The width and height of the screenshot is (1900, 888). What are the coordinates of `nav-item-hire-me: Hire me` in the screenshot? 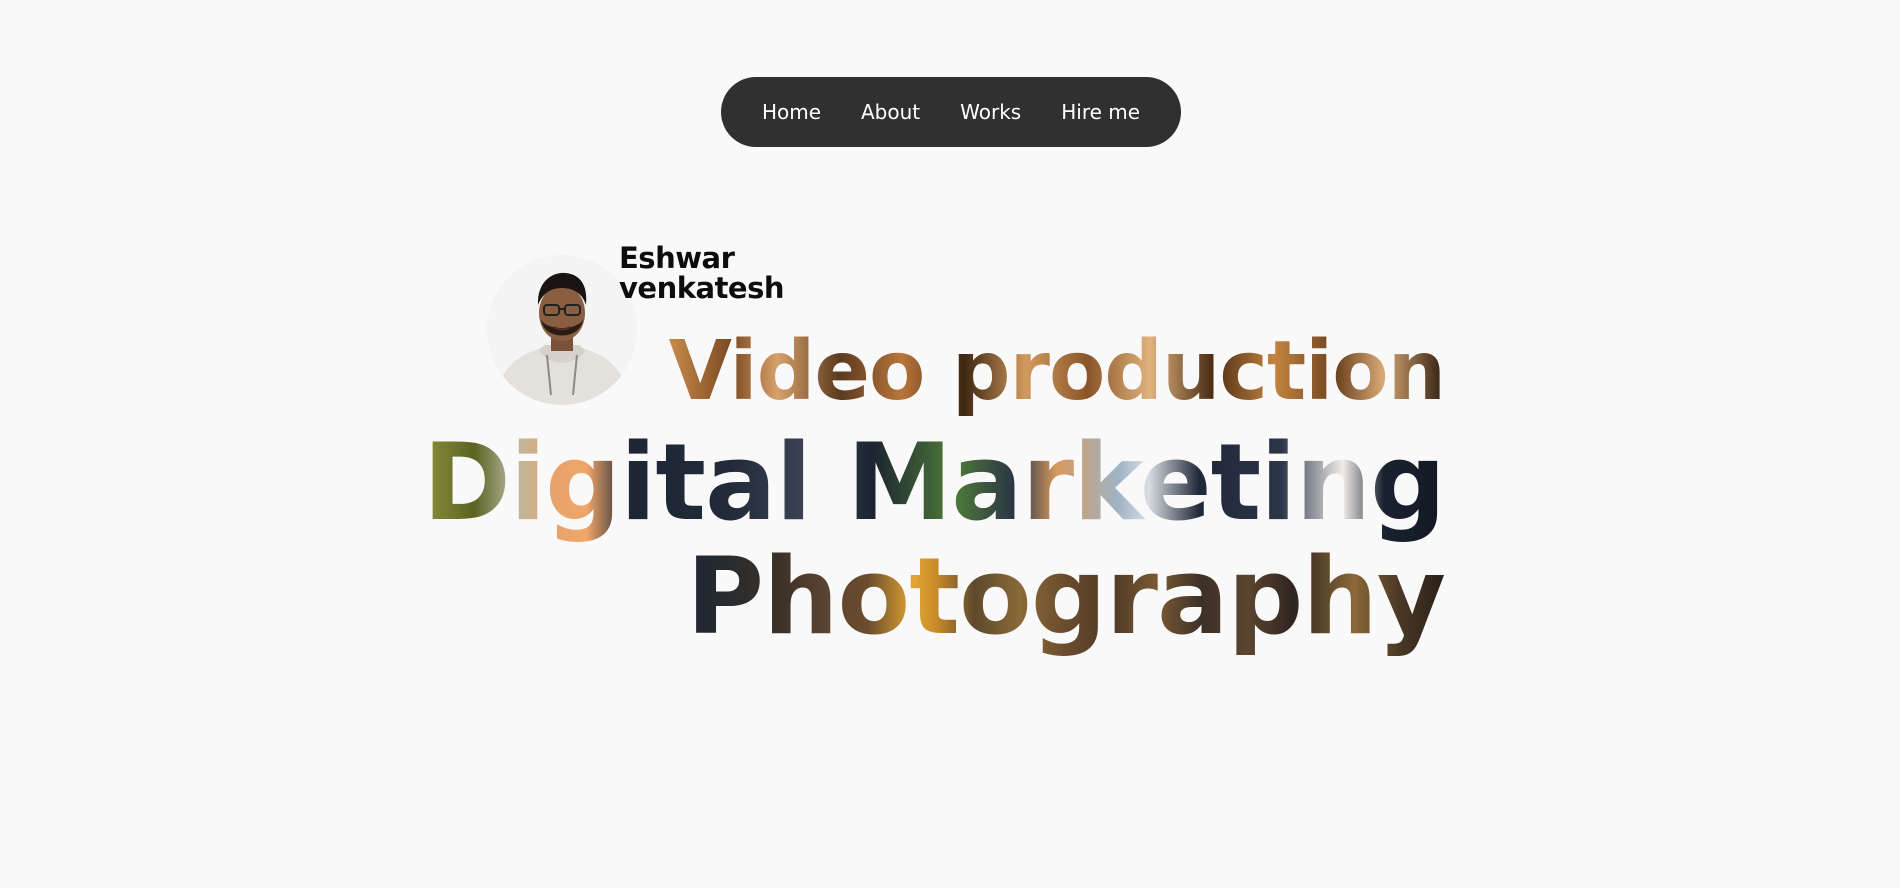 It's located at (1100, 112).